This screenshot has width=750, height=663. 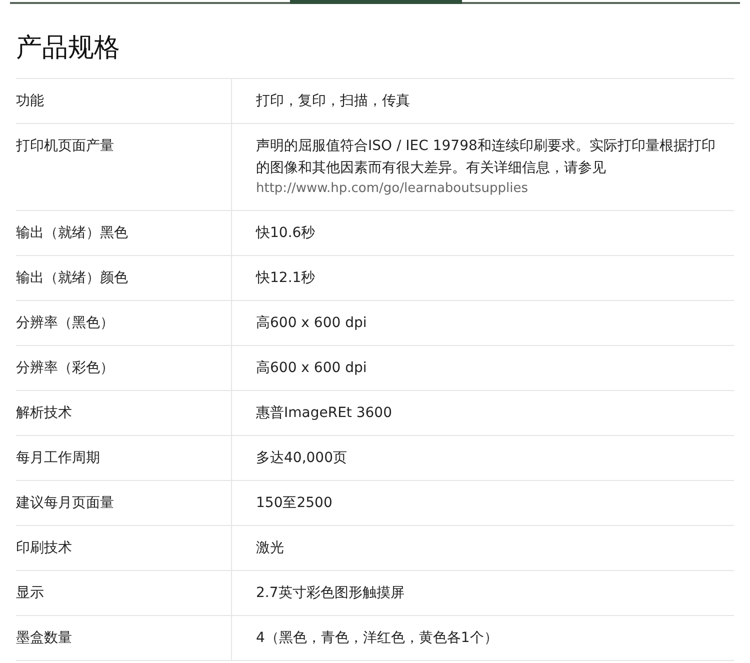 What do you see at coordinates (58, 458) in the screenshot?
I see `spec-label: 每月工作周期` at bounding box center [58, 458].